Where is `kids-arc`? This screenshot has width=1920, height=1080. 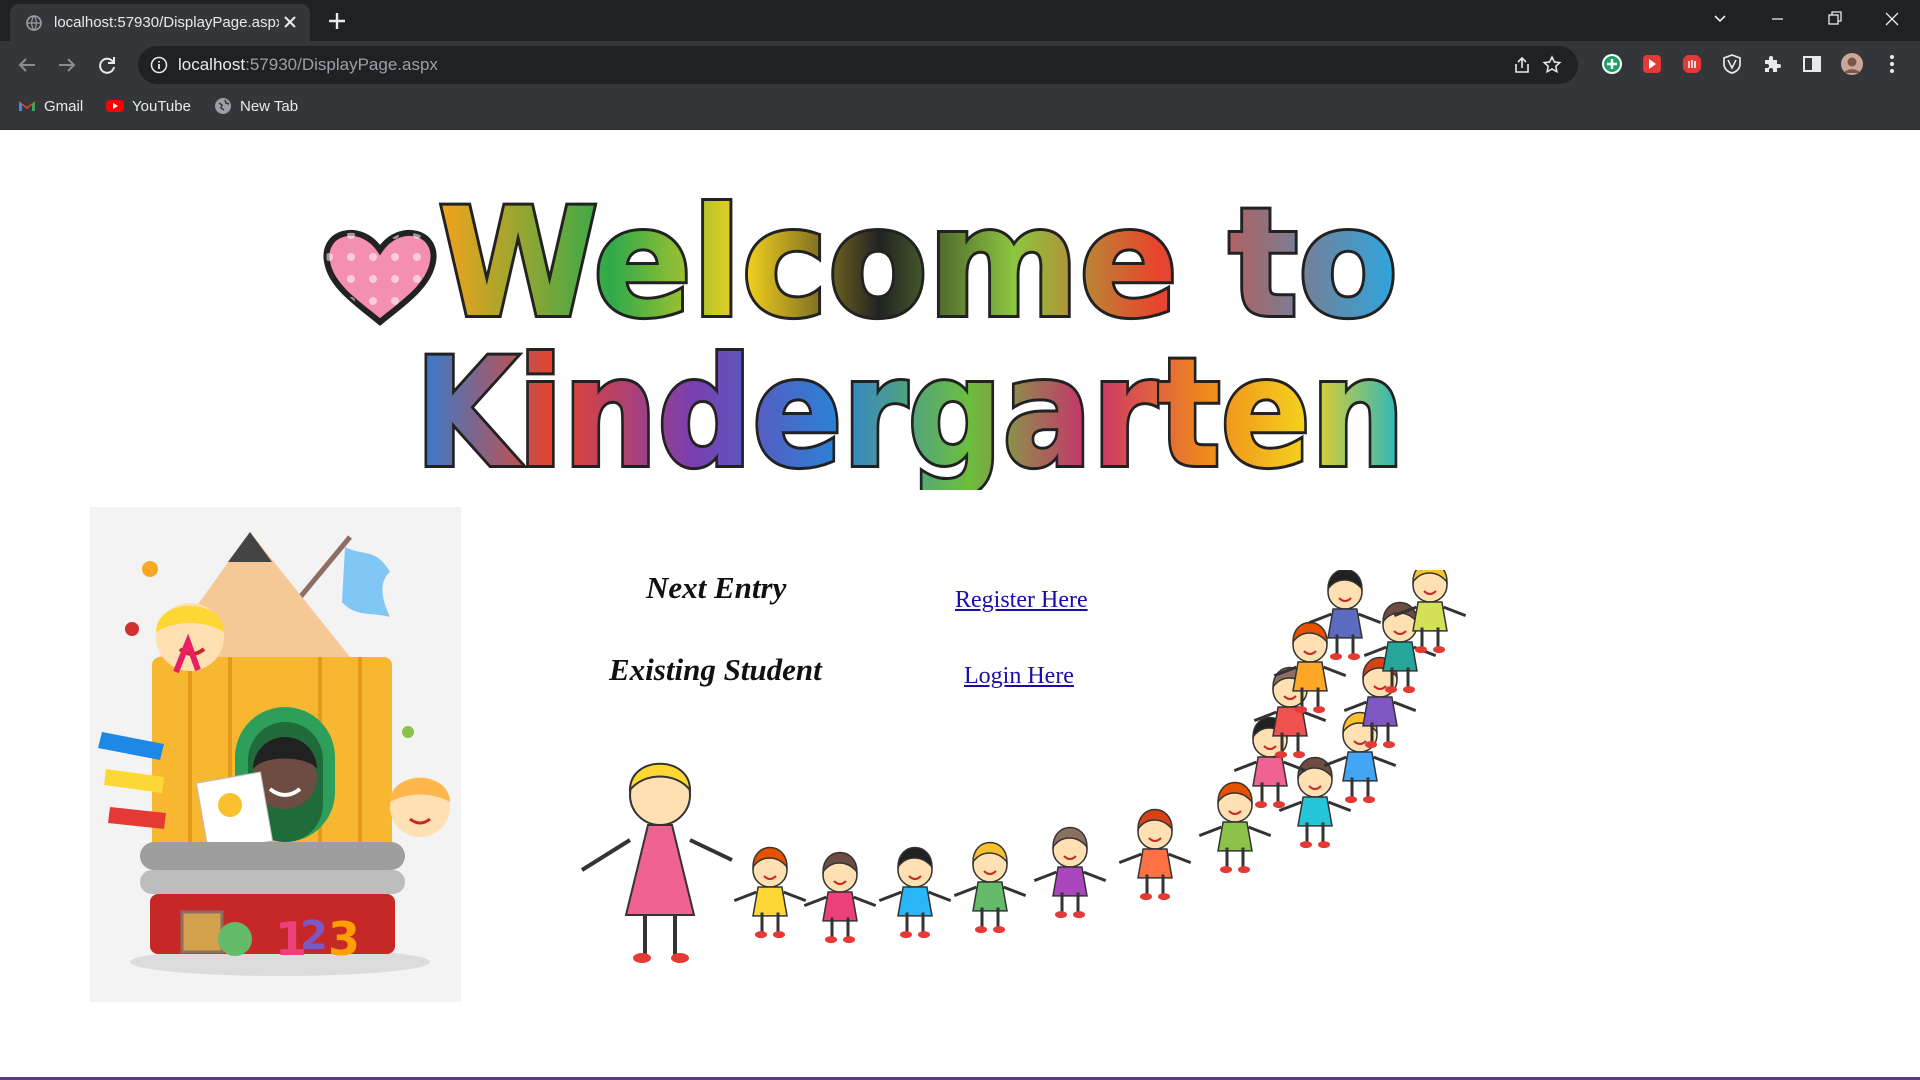 kids-arc is located at coordinates (1100, 757).